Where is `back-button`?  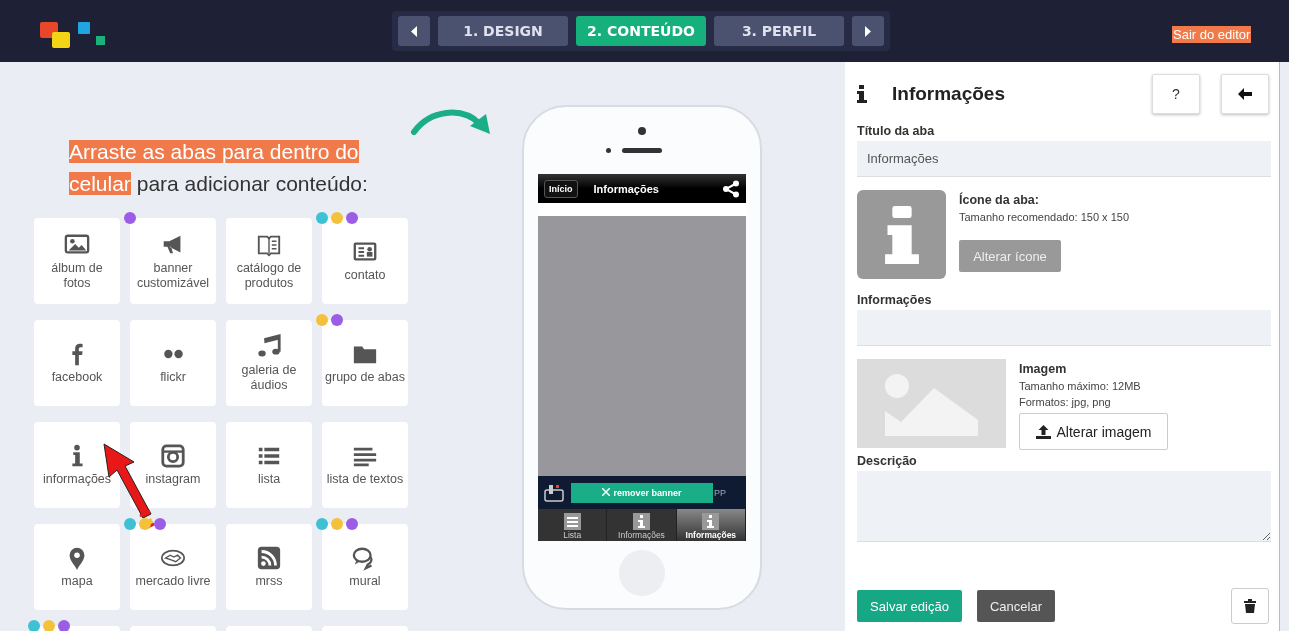
back-button is located at coordinates (1245, 94).